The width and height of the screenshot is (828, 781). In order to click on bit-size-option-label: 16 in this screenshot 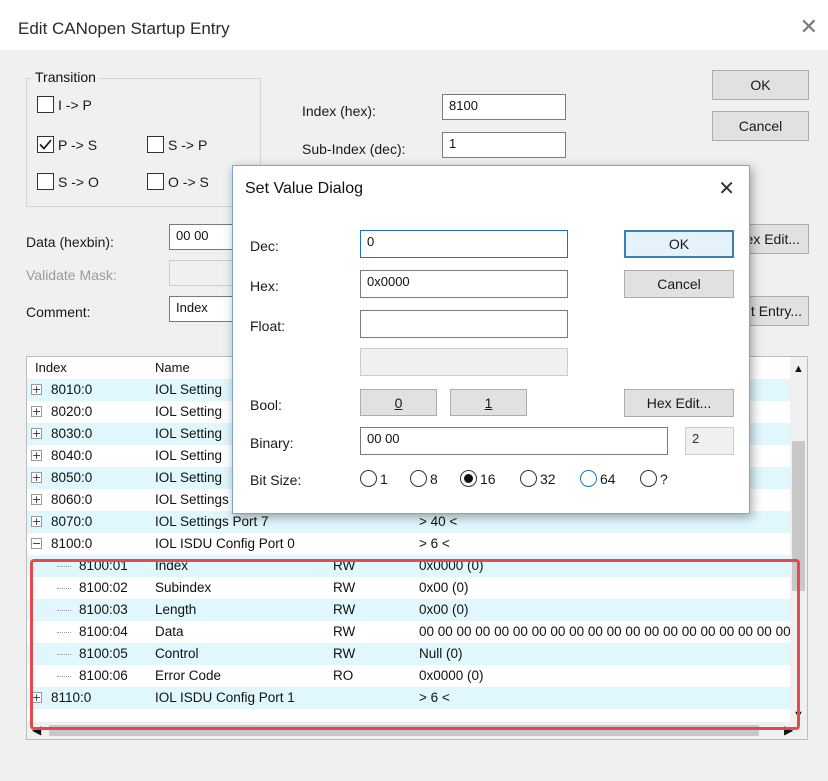, I will do `click(488, 478)`.